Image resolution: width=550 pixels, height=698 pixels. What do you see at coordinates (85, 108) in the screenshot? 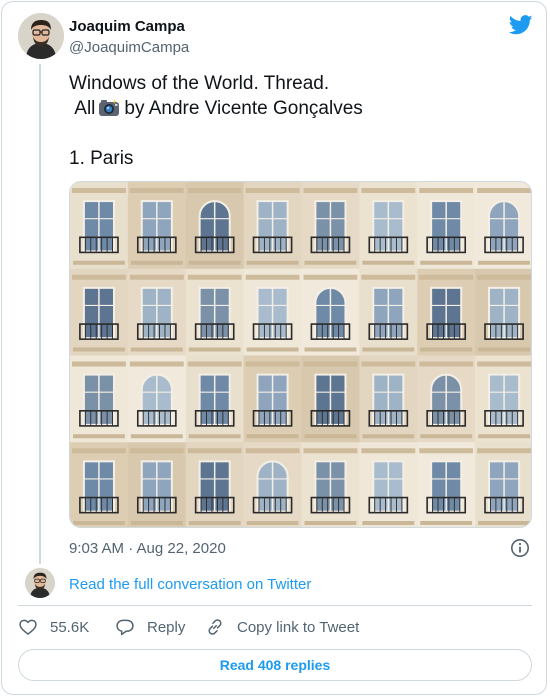
I see `tweet-line-2-prefix: All` at bounding box center [85, 108].